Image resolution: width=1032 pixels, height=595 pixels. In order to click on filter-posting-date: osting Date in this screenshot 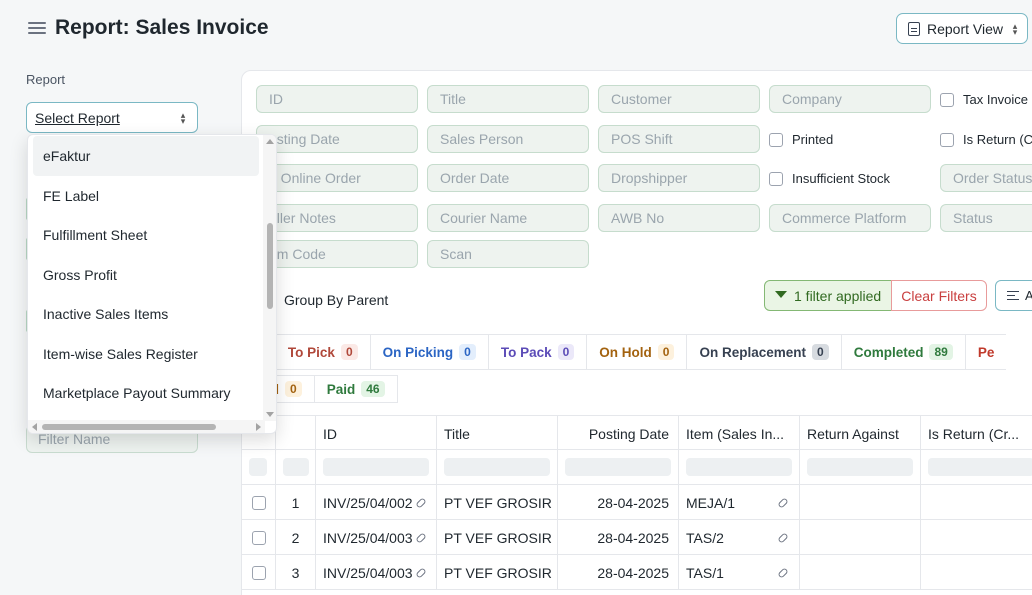, I will do `click(337, 139)`.